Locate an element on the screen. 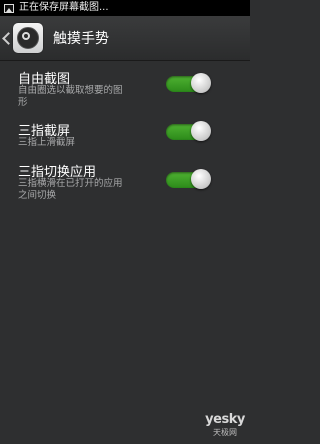 The width and height of the screenshot is (320, 444). setting-description: 自由圈选以截取想要的图 形 is located at coordinates (70, 96).